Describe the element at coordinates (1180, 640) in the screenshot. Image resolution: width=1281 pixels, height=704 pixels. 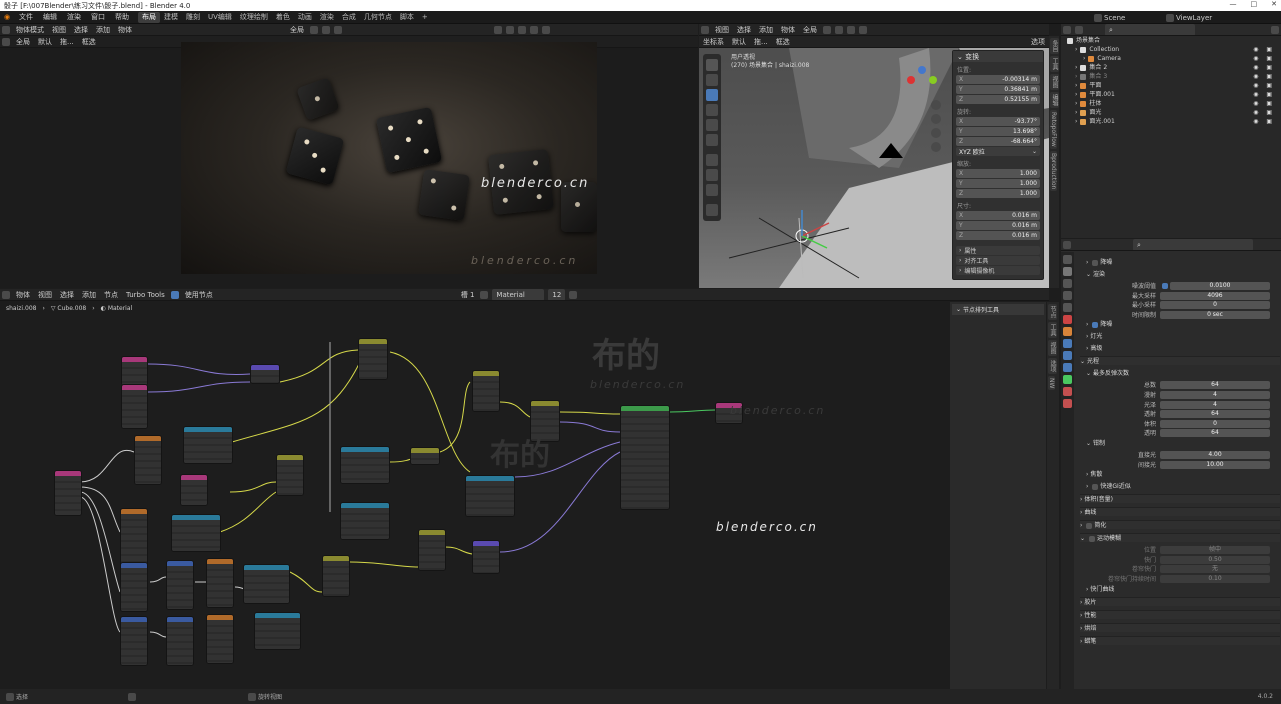
I see `properties-section: › 蜡笔` at that location.